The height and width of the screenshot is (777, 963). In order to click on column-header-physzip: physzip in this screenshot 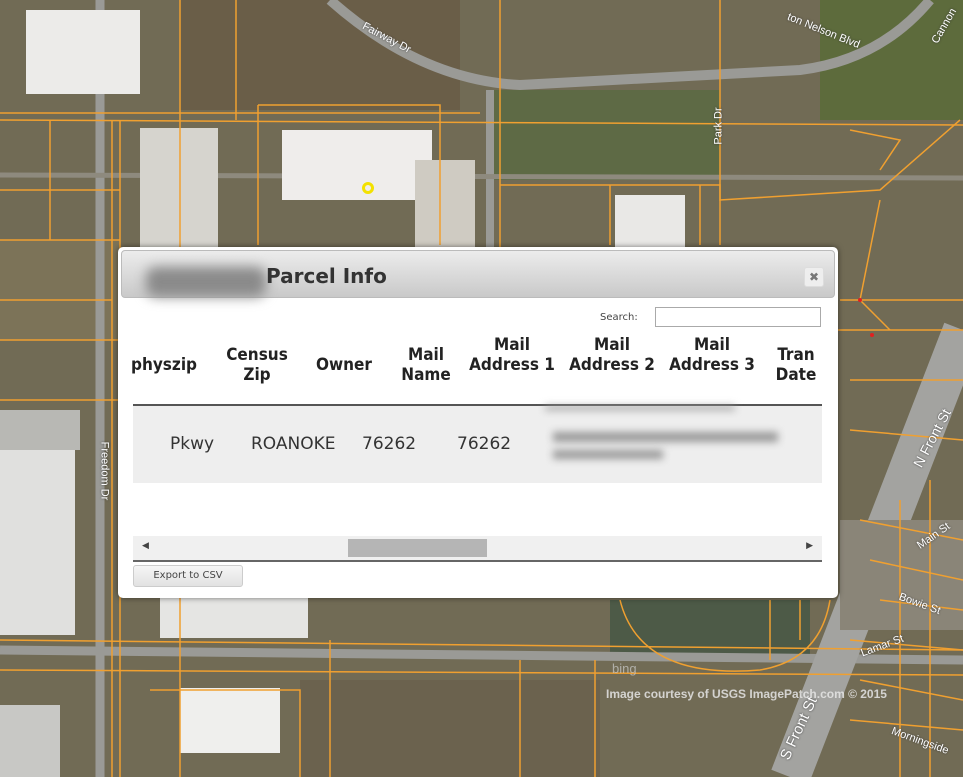, I will do `click(164, 365)`.